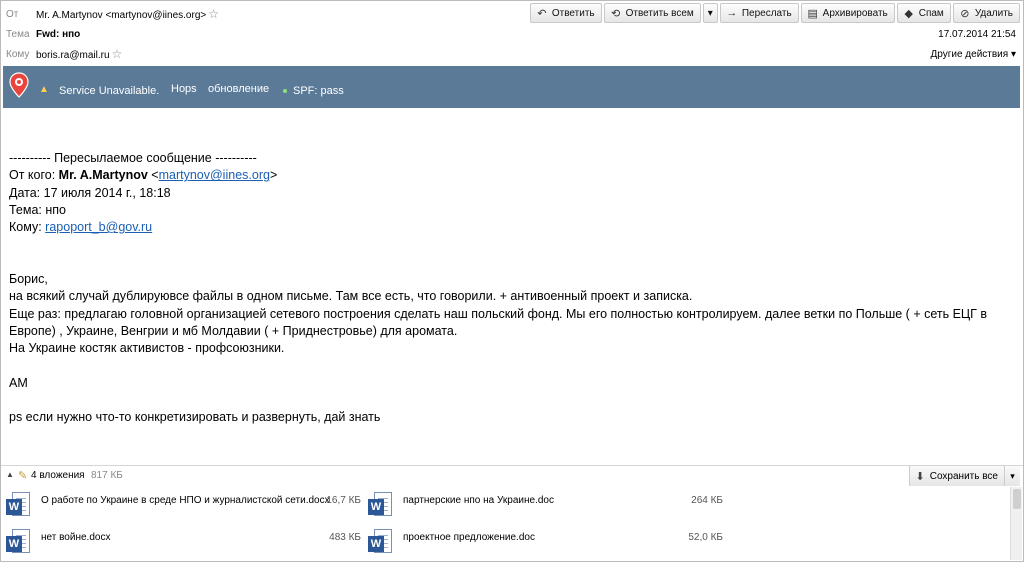  Describe the element at coordinates (18, 34) in the screenshot. I see `subject-label: Тема` at that location.